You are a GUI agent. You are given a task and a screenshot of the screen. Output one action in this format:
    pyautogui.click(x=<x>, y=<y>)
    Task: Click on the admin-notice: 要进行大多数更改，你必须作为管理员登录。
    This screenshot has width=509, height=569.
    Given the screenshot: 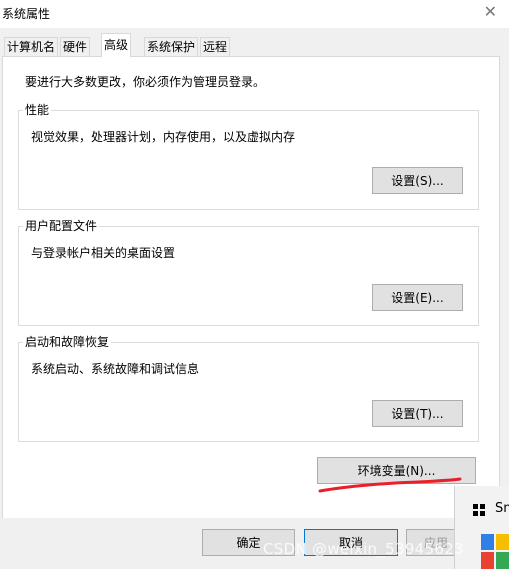 What is the action you would take?
    pyautogui.click(x=145, y=82)
    